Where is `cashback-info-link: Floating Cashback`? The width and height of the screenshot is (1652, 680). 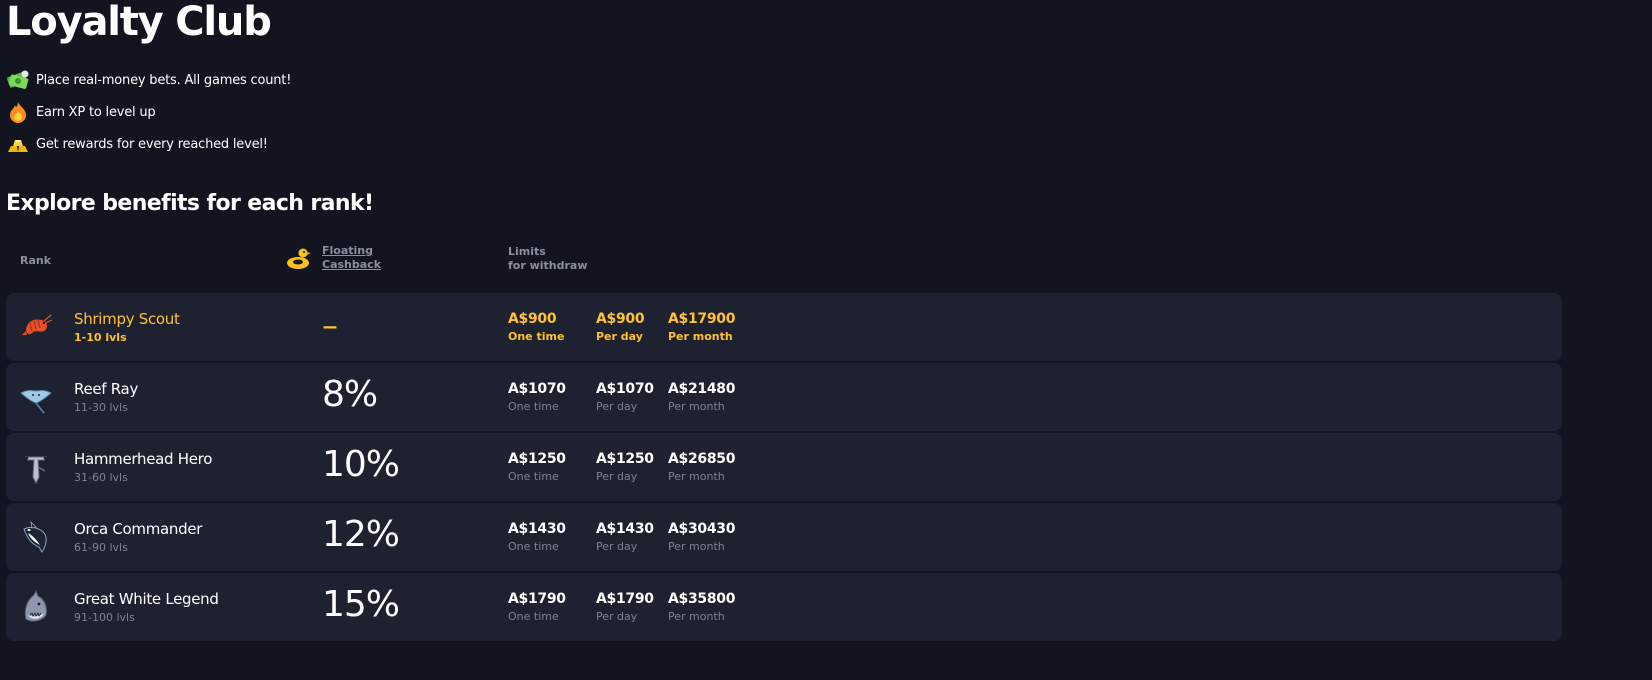
cashback-info-link: Floating Cashback is located at coordinates (357, 258).